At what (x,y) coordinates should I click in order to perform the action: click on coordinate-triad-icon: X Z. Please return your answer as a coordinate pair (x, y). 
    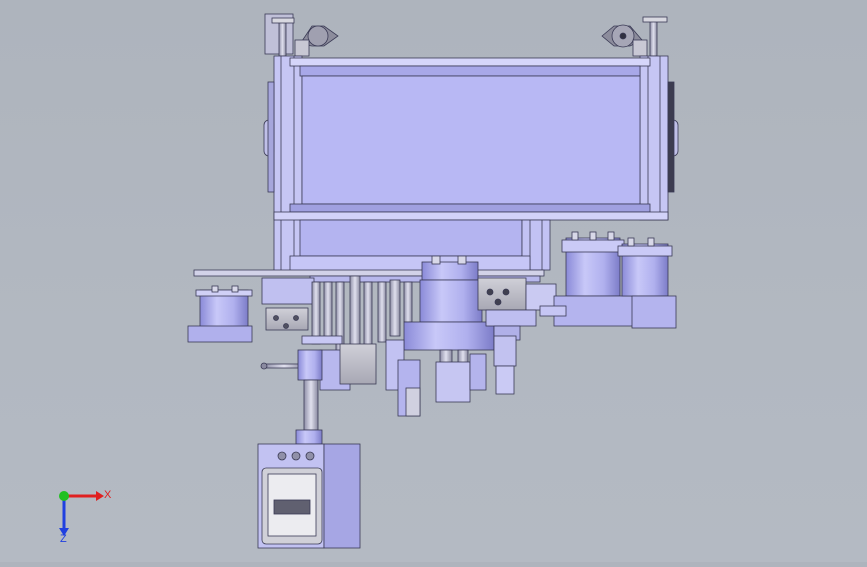
    Looking at the image, I should click on (85, 517).